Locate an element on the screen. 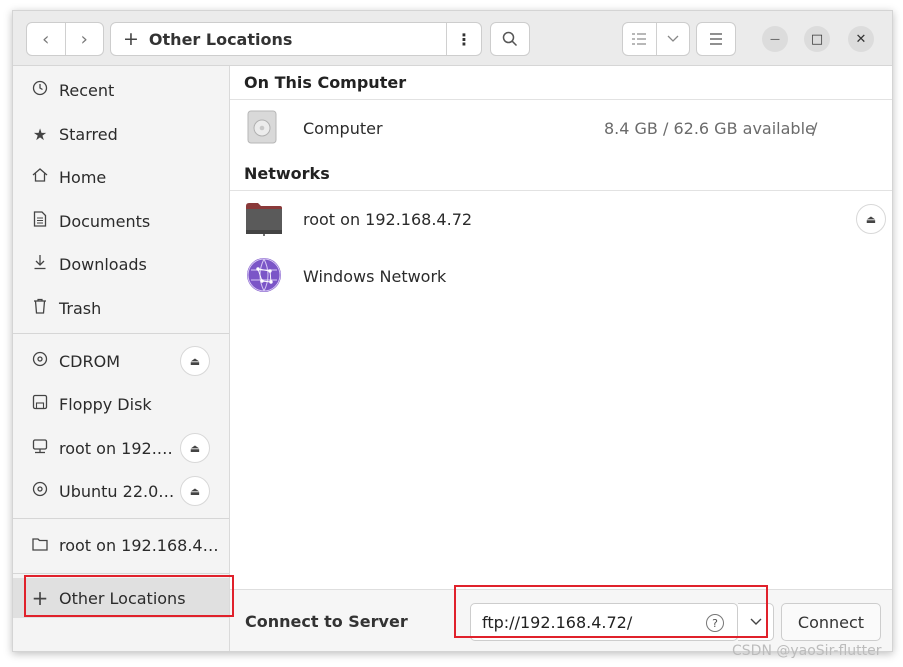 The width and height of the screenshot is (903, 667). list-view-icon is located at coordinates (639, 39).